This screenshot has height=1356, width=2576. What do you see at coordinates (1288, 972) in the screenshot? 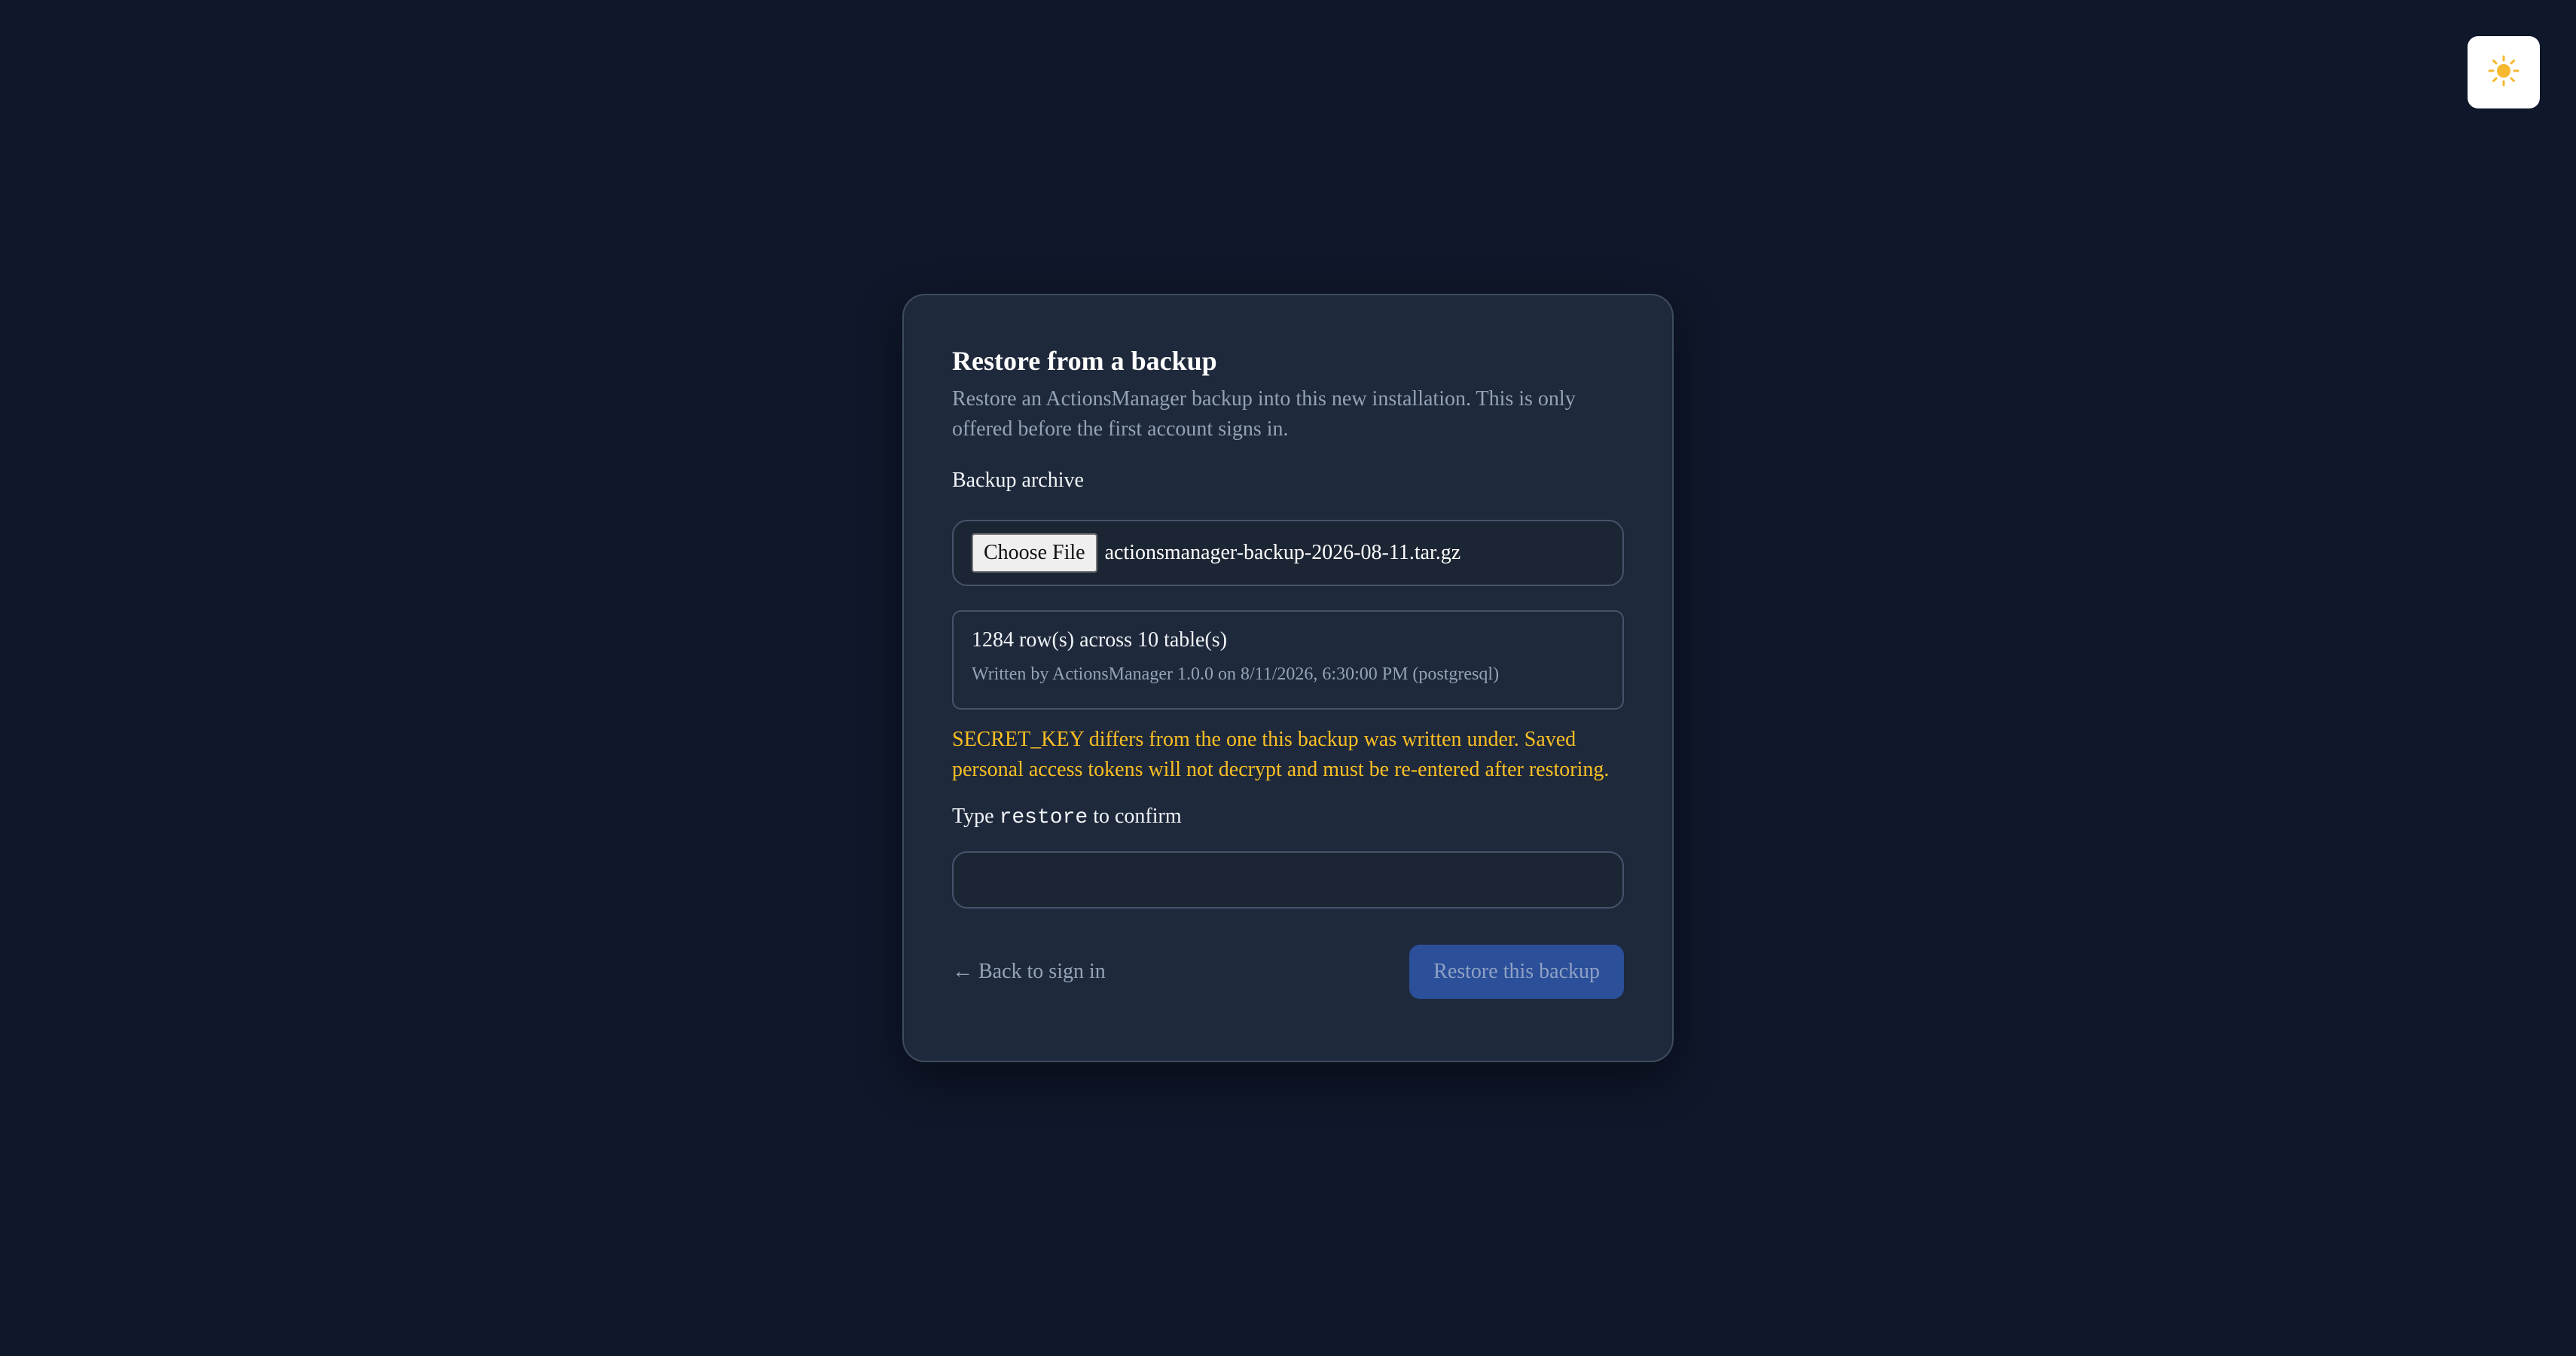
I see `form-actions: ← Back to sign in Restore this backup` at bounding box center [1288, 972].